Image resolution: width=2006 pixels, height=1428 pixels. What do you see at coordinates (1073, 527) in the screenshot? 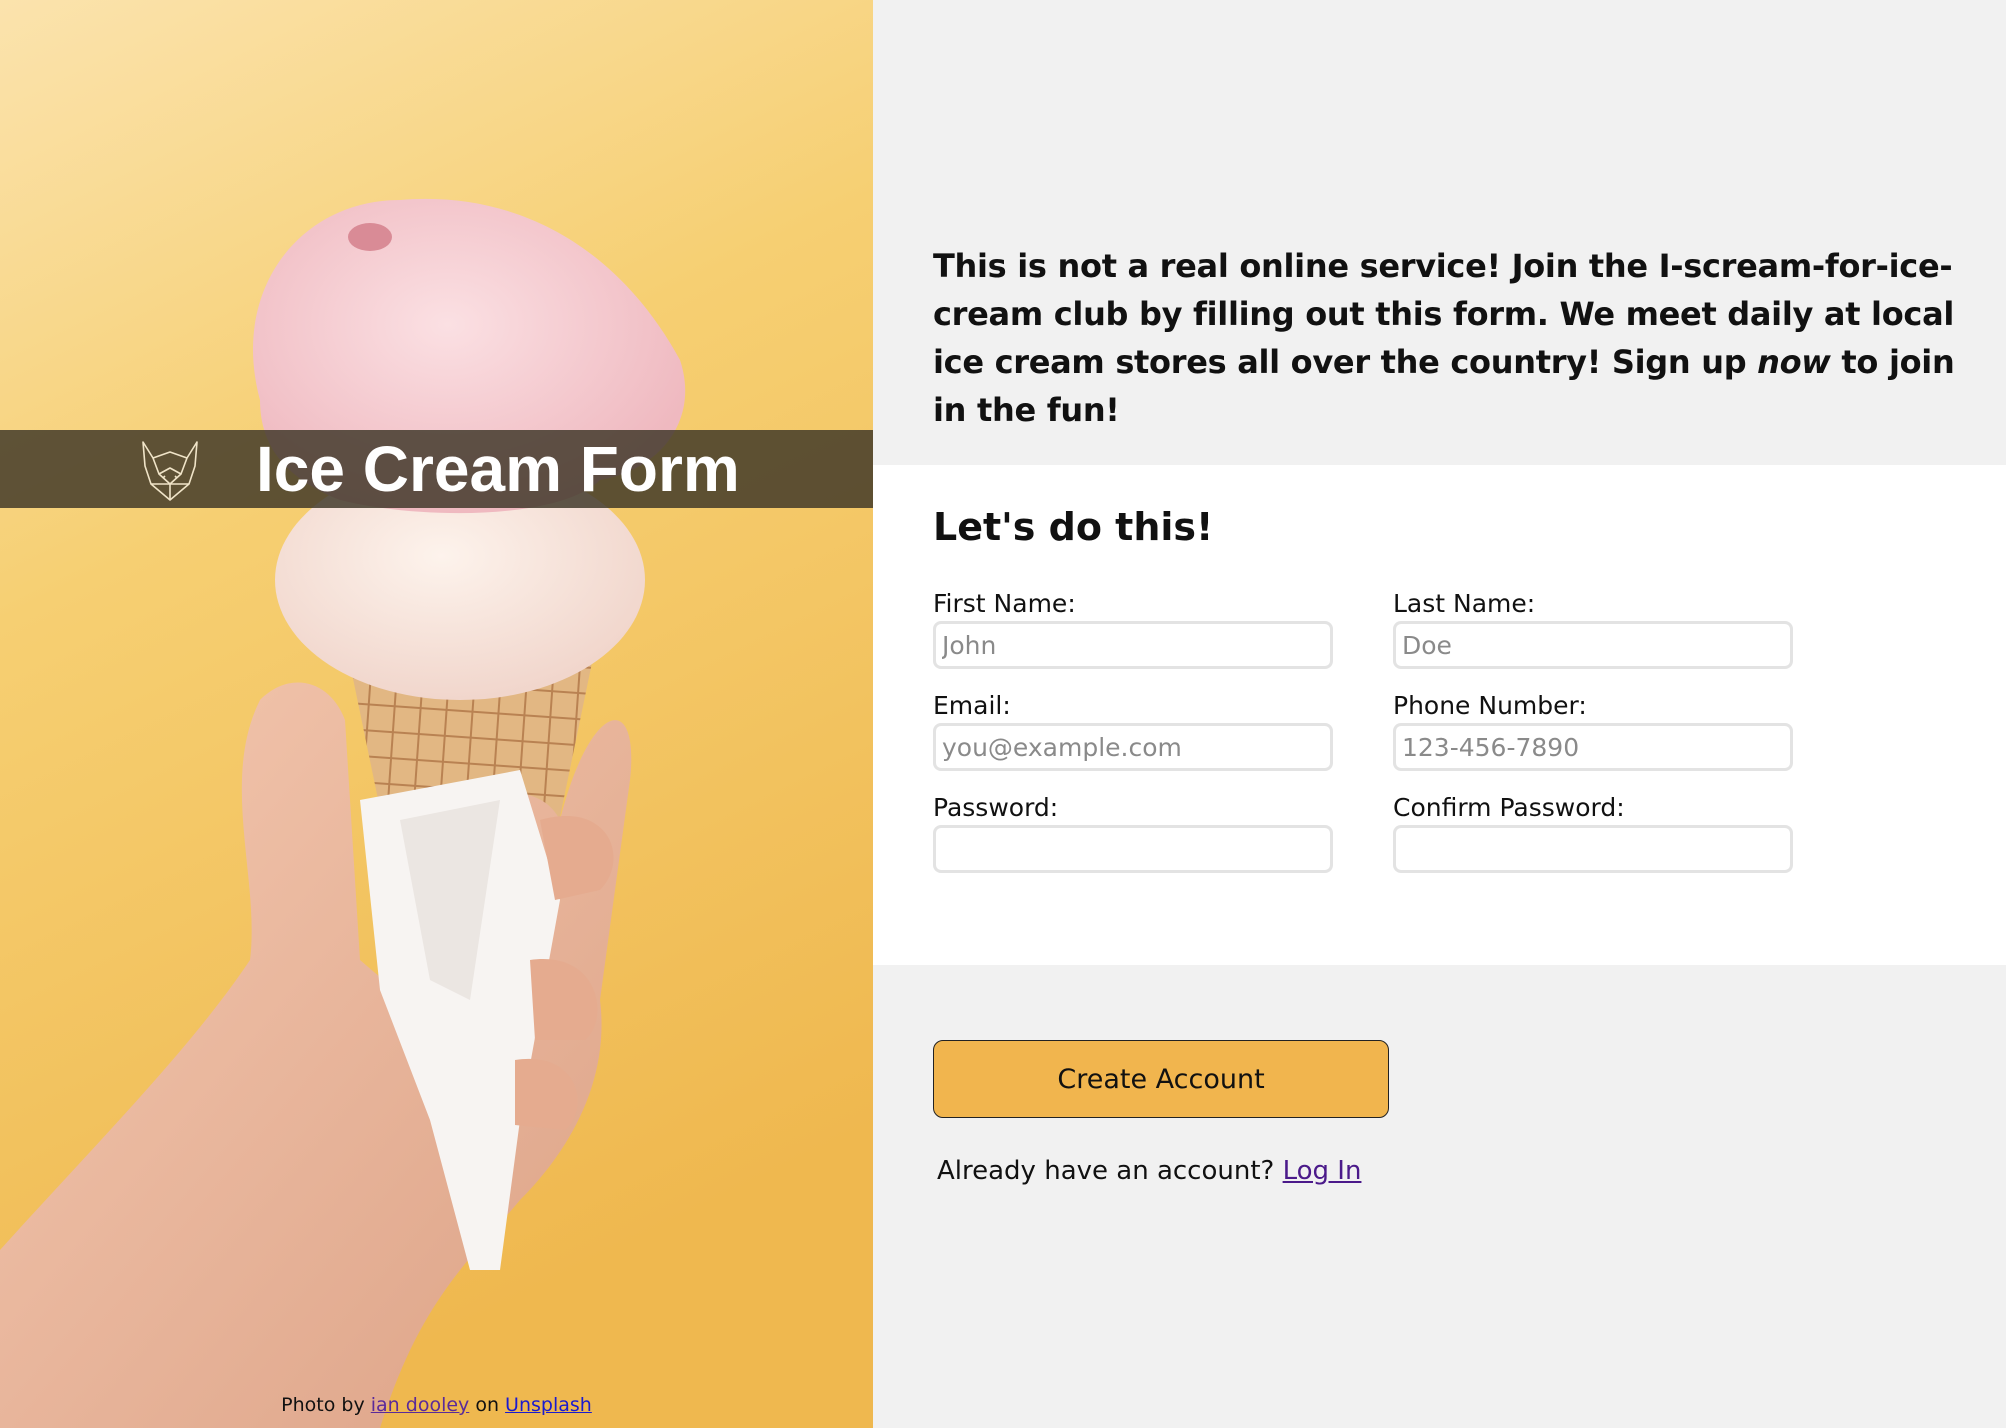
I see `form-heading: Let's do this!` at bounding box center [1073, 527].